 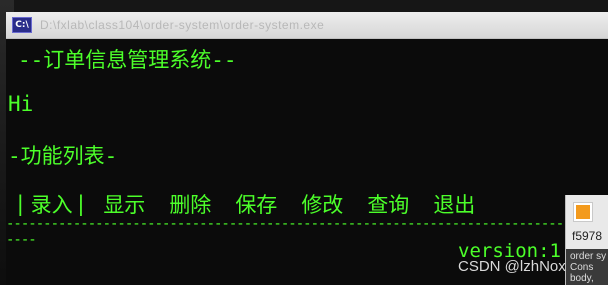 I want to click on thumbnail-id: f5978, so click(x=587, y=236).